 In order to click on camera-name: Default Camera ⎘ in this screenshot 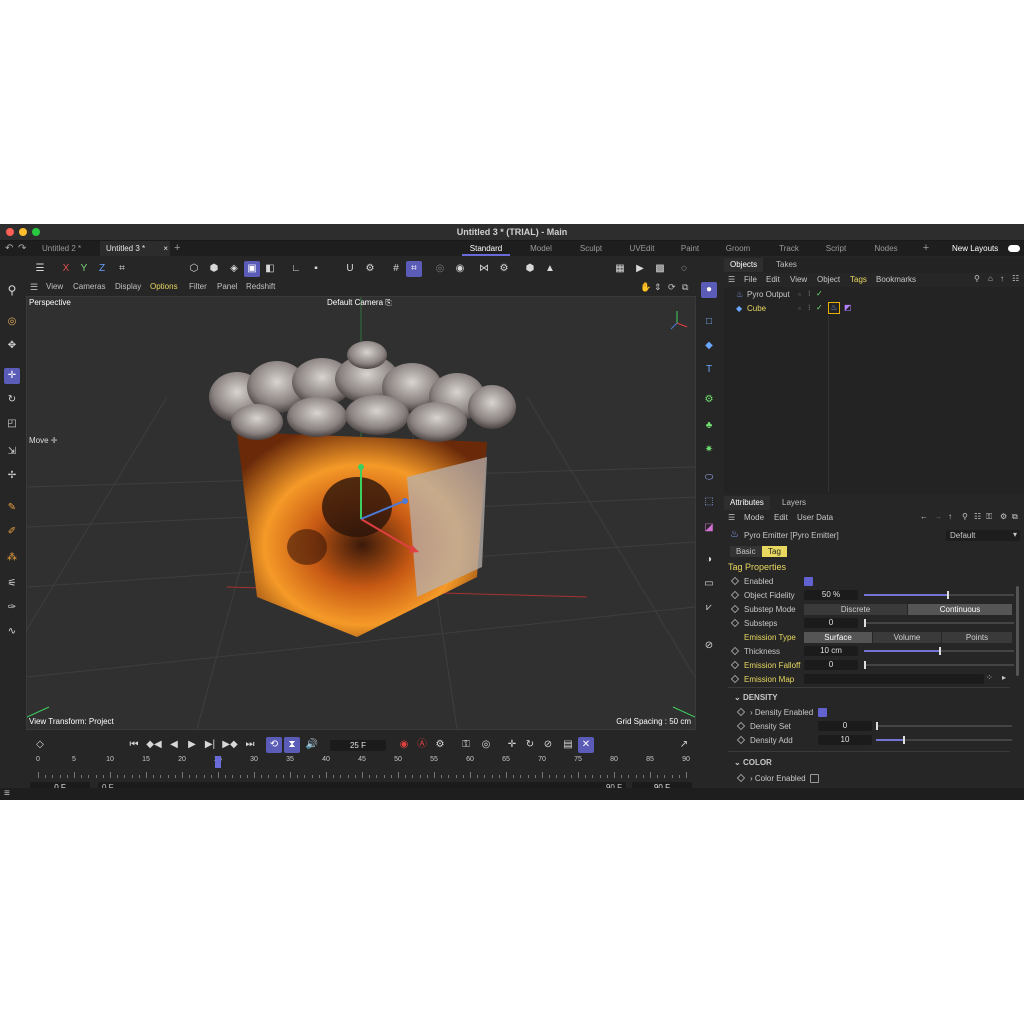, I will do `click(359, 303)`.